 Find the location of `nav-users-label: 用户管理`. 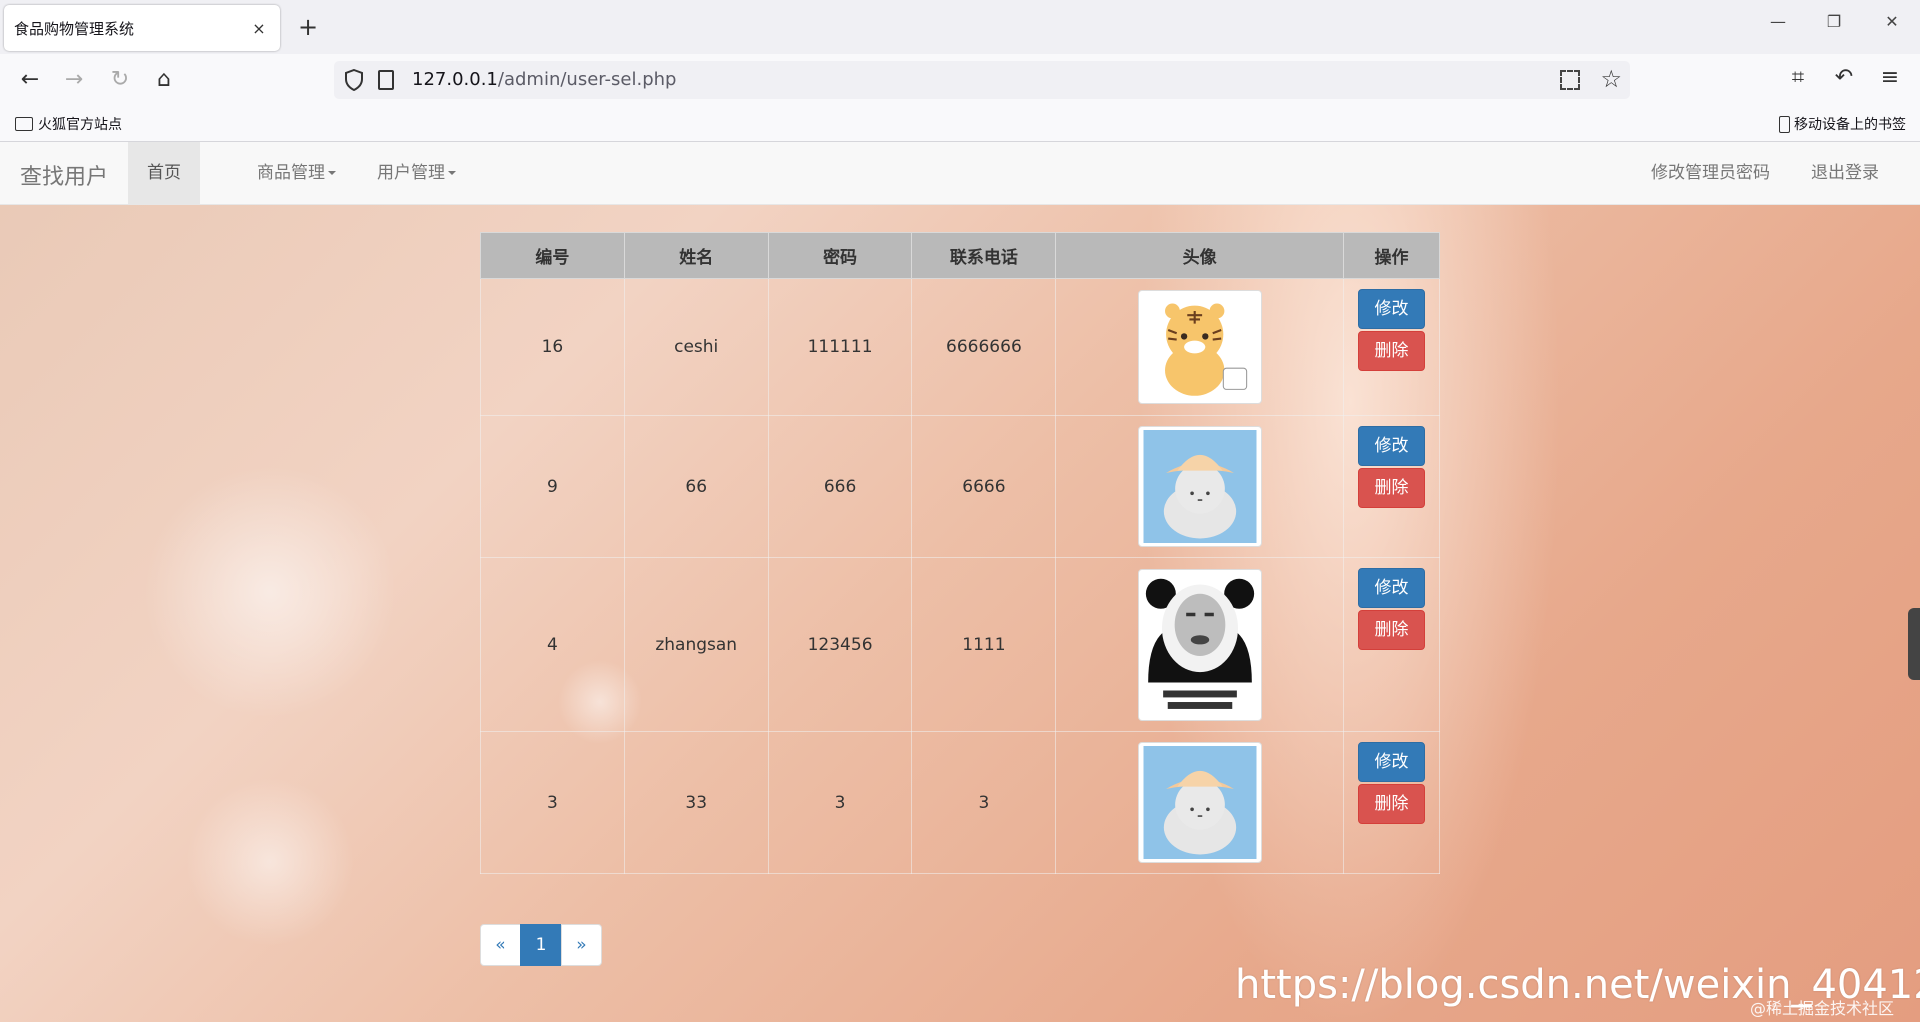

nav-users-label: 用户管理 is located at coordinates (411, 173).